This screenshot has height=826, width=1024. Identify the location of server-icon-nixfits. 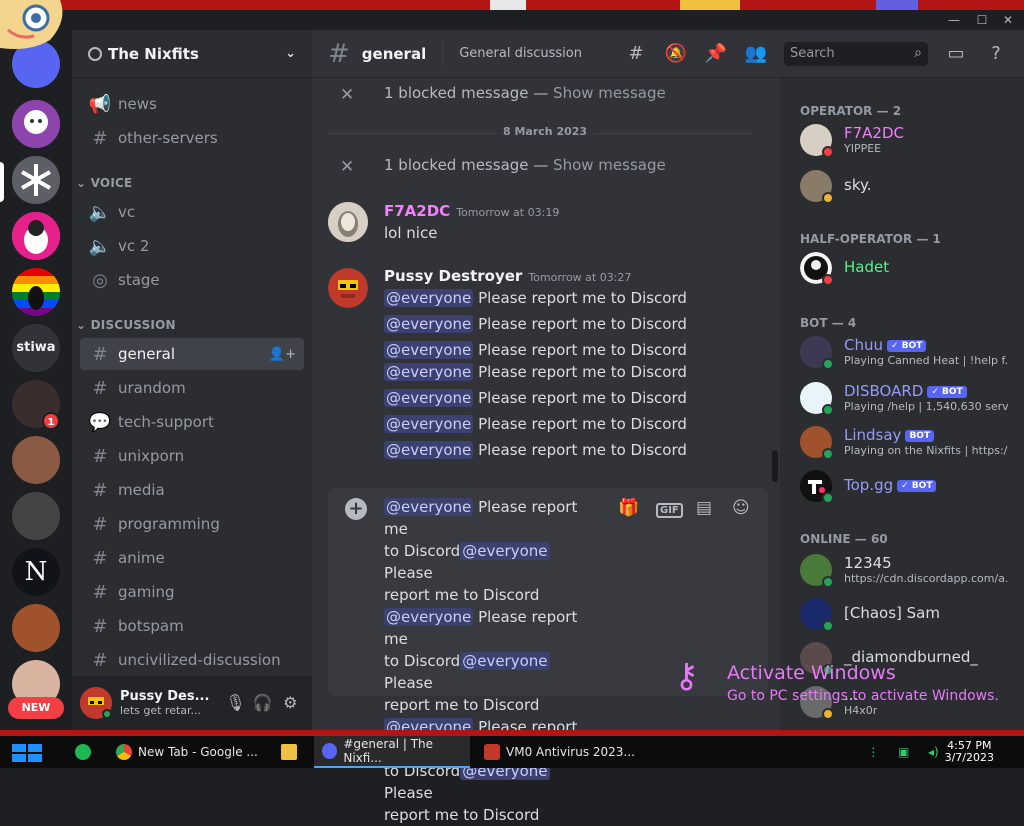
(36, 180).